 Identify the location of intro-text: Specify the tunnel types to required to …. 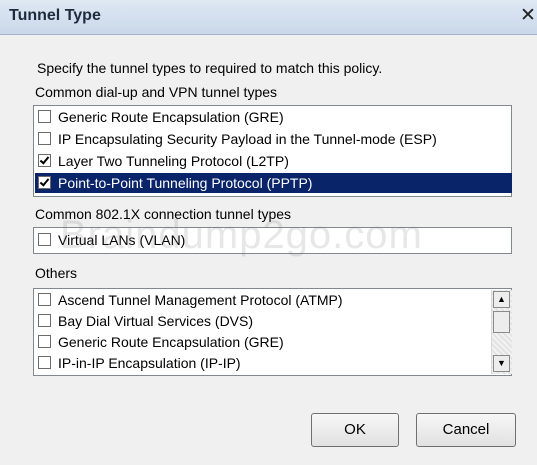
(210, 68).